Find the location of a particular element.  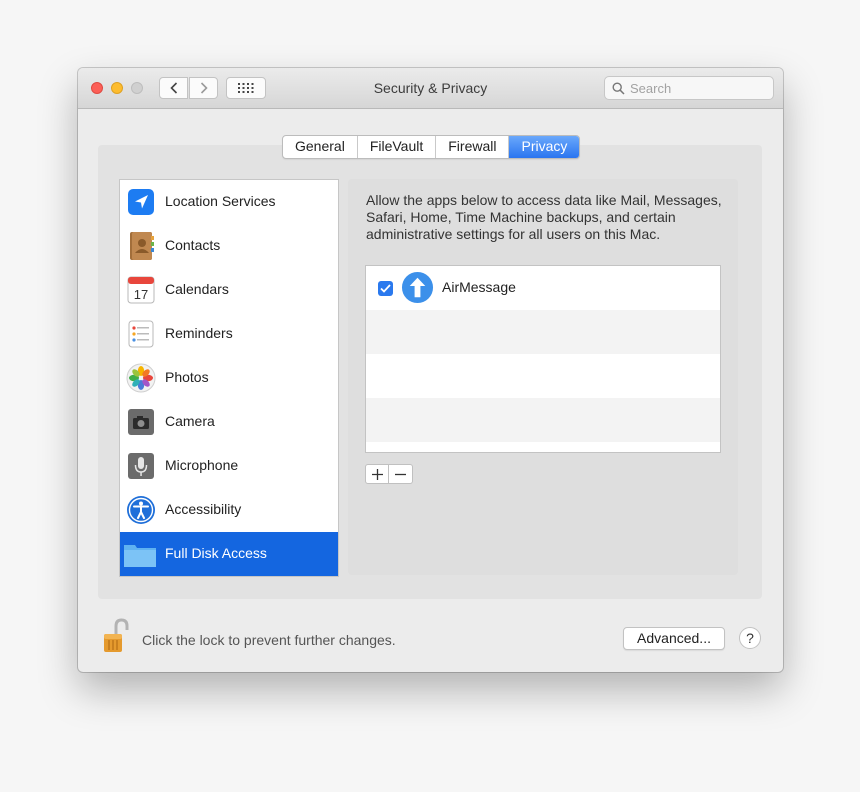

app-list: AirMessage is located at coordinates (543, 359).